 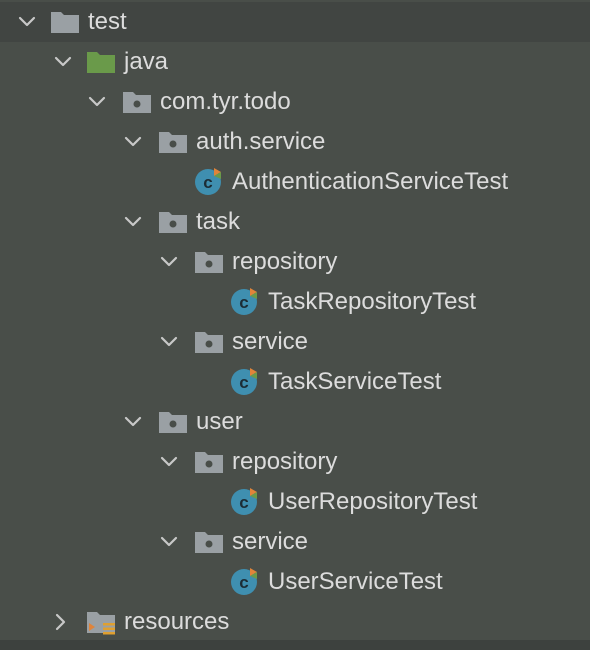 What do you see at coordinates (372, 301) in the screenshot?
I see `tree-row-label: TaskRepositoryTest` at bounding box center [372, 301].